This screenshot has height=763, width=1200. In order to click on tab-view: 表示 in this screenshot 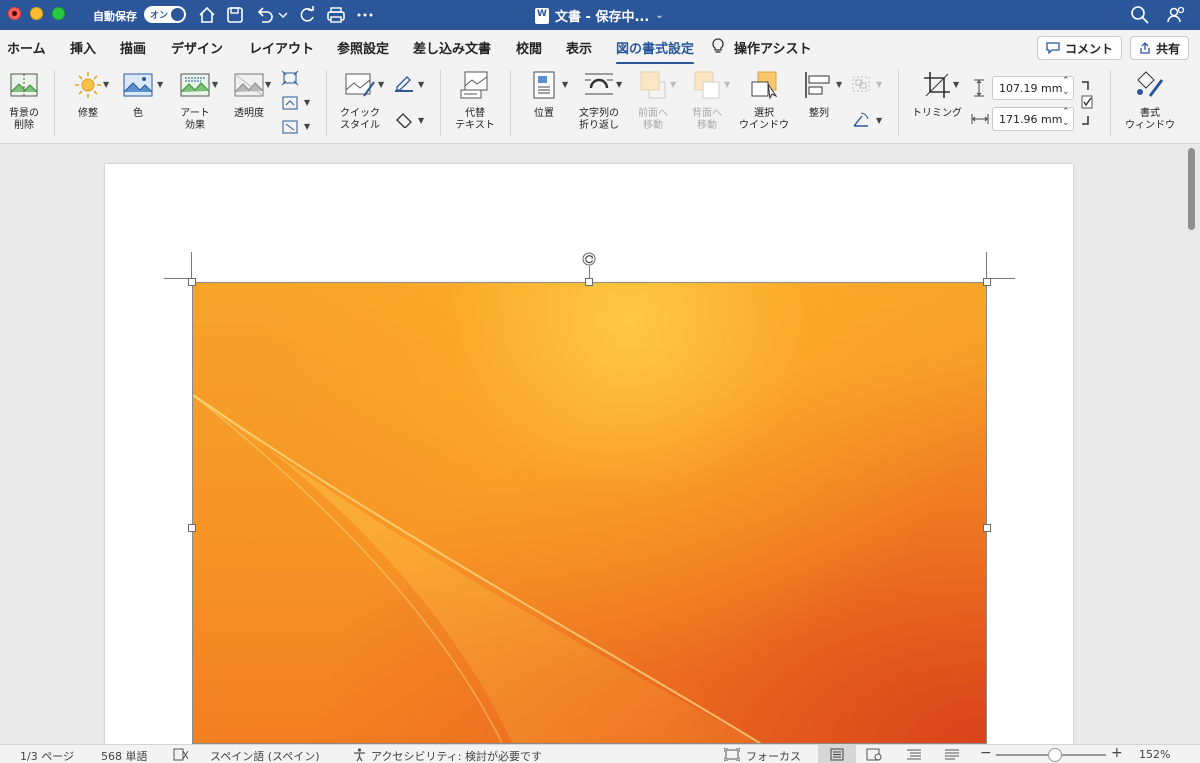, I will do `click(579, 47)`.